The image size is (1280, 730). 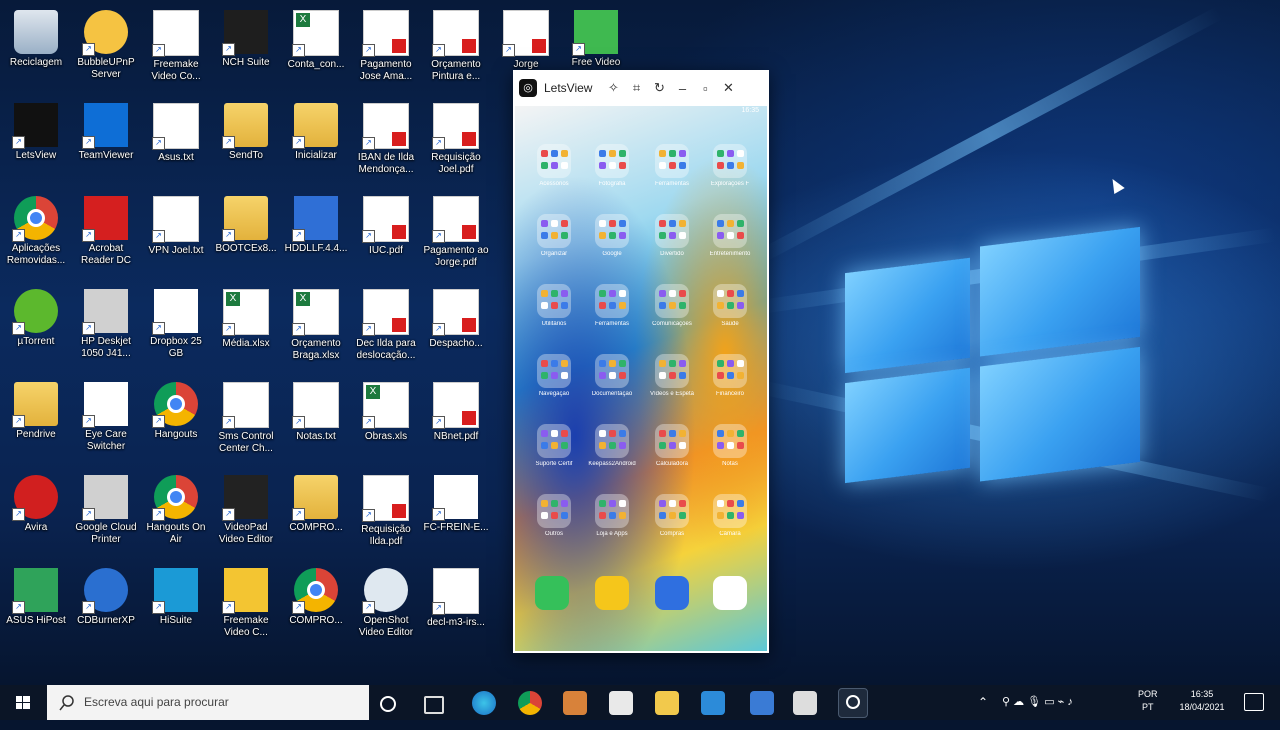 What do you see at coordinates (1037, 712) in the screenshot?
I see `tray-icons: ⚲ ☁ 🎙 ▭ ⌁ ♪` at bounding box center [1037, 712].